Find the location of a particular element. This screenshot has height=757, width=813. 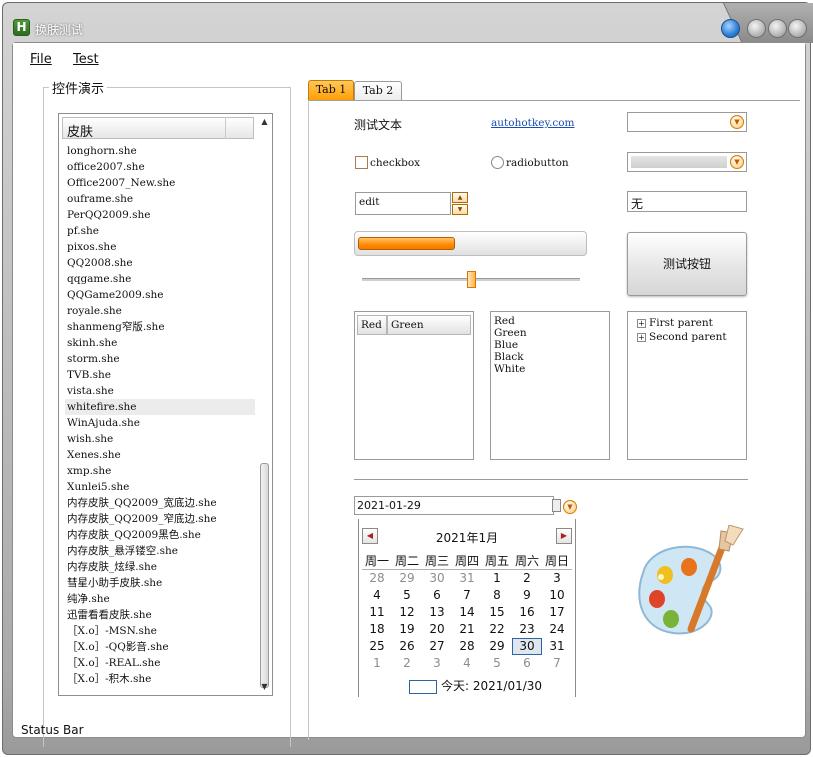

calendar-day: 13 is located at coordinates (437, 612).